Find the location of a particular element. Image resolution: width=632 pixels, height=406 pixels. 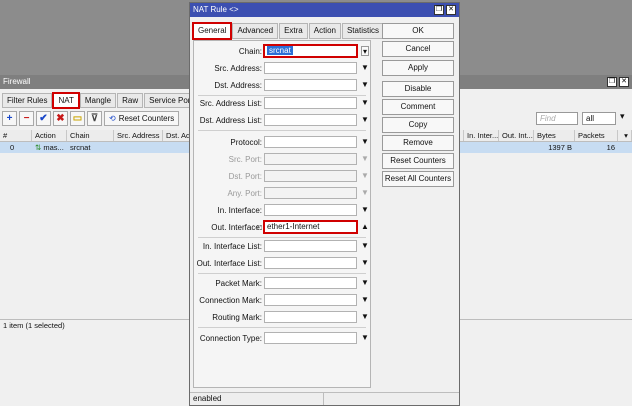

connection-type-field is located at coordinates (310, 338).